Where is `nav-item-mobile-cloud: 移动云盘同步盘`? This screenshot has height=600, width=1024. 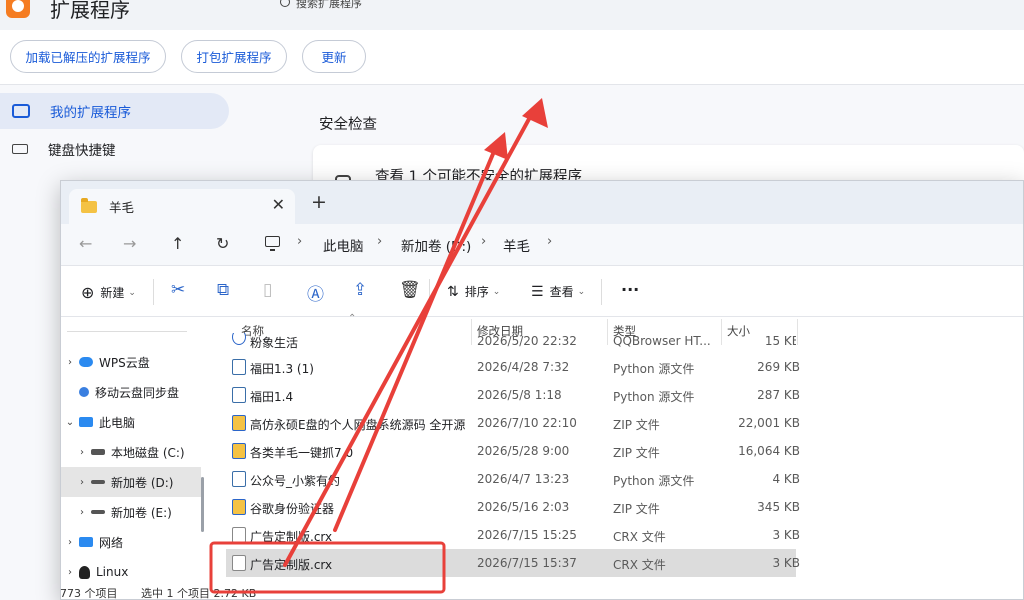 nav-item-mobile-cloud: 移动云盘同步盘 is located at coordinates (131, 392).